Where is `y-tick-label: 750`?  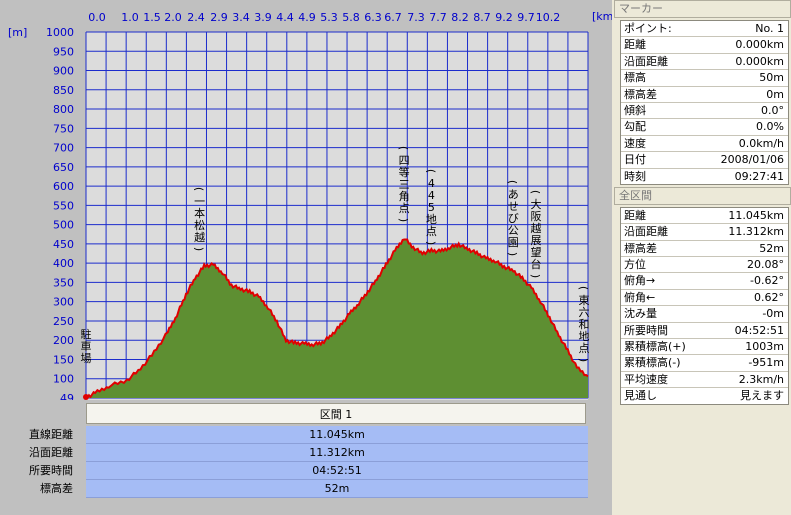 y-tick-label: 750 is located at coordinates (63, 128).